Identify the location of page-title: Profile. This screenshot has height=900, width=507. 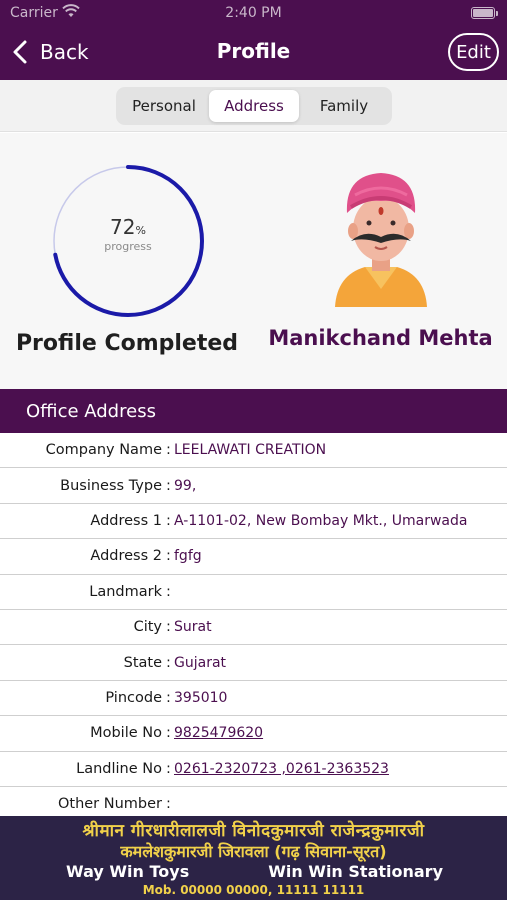
(253, 51).